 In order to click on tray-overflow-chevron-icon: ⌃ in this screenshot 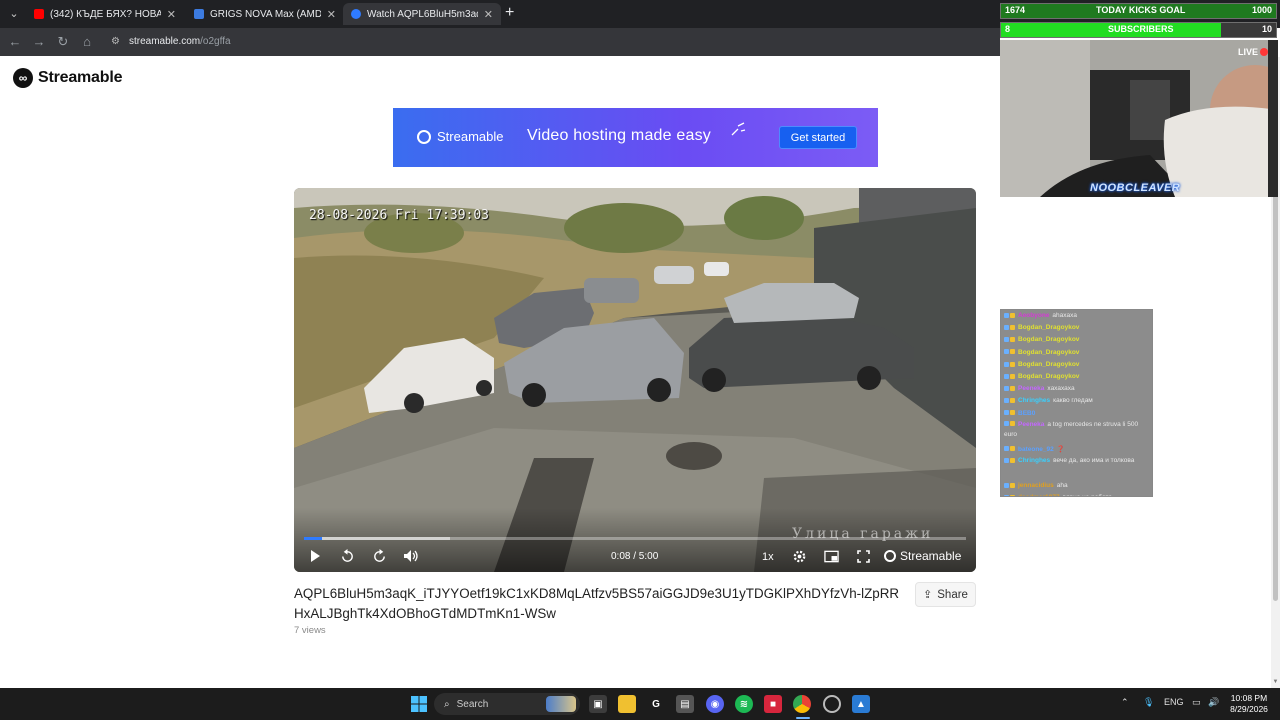, I will do `click(1125, 702)`.